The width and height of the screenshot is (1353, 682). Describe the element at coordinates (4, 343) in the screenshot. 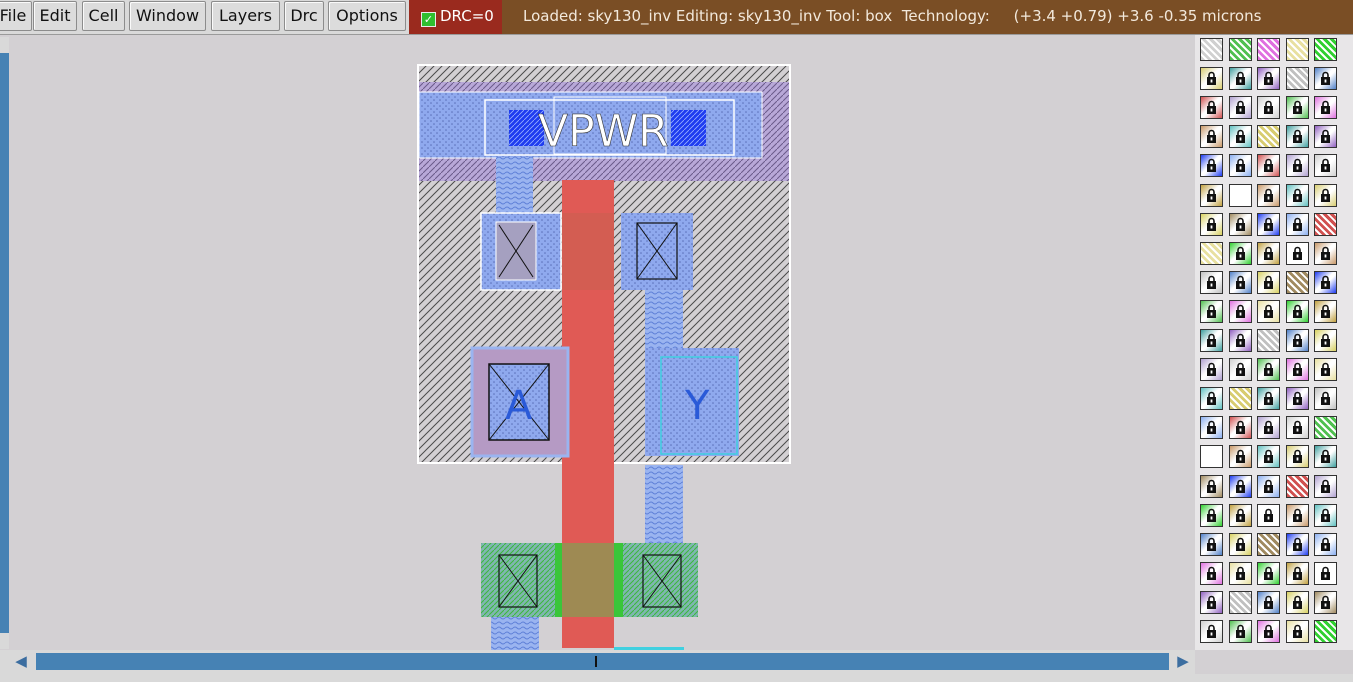

I see `vertical-scrollbar` at that location.